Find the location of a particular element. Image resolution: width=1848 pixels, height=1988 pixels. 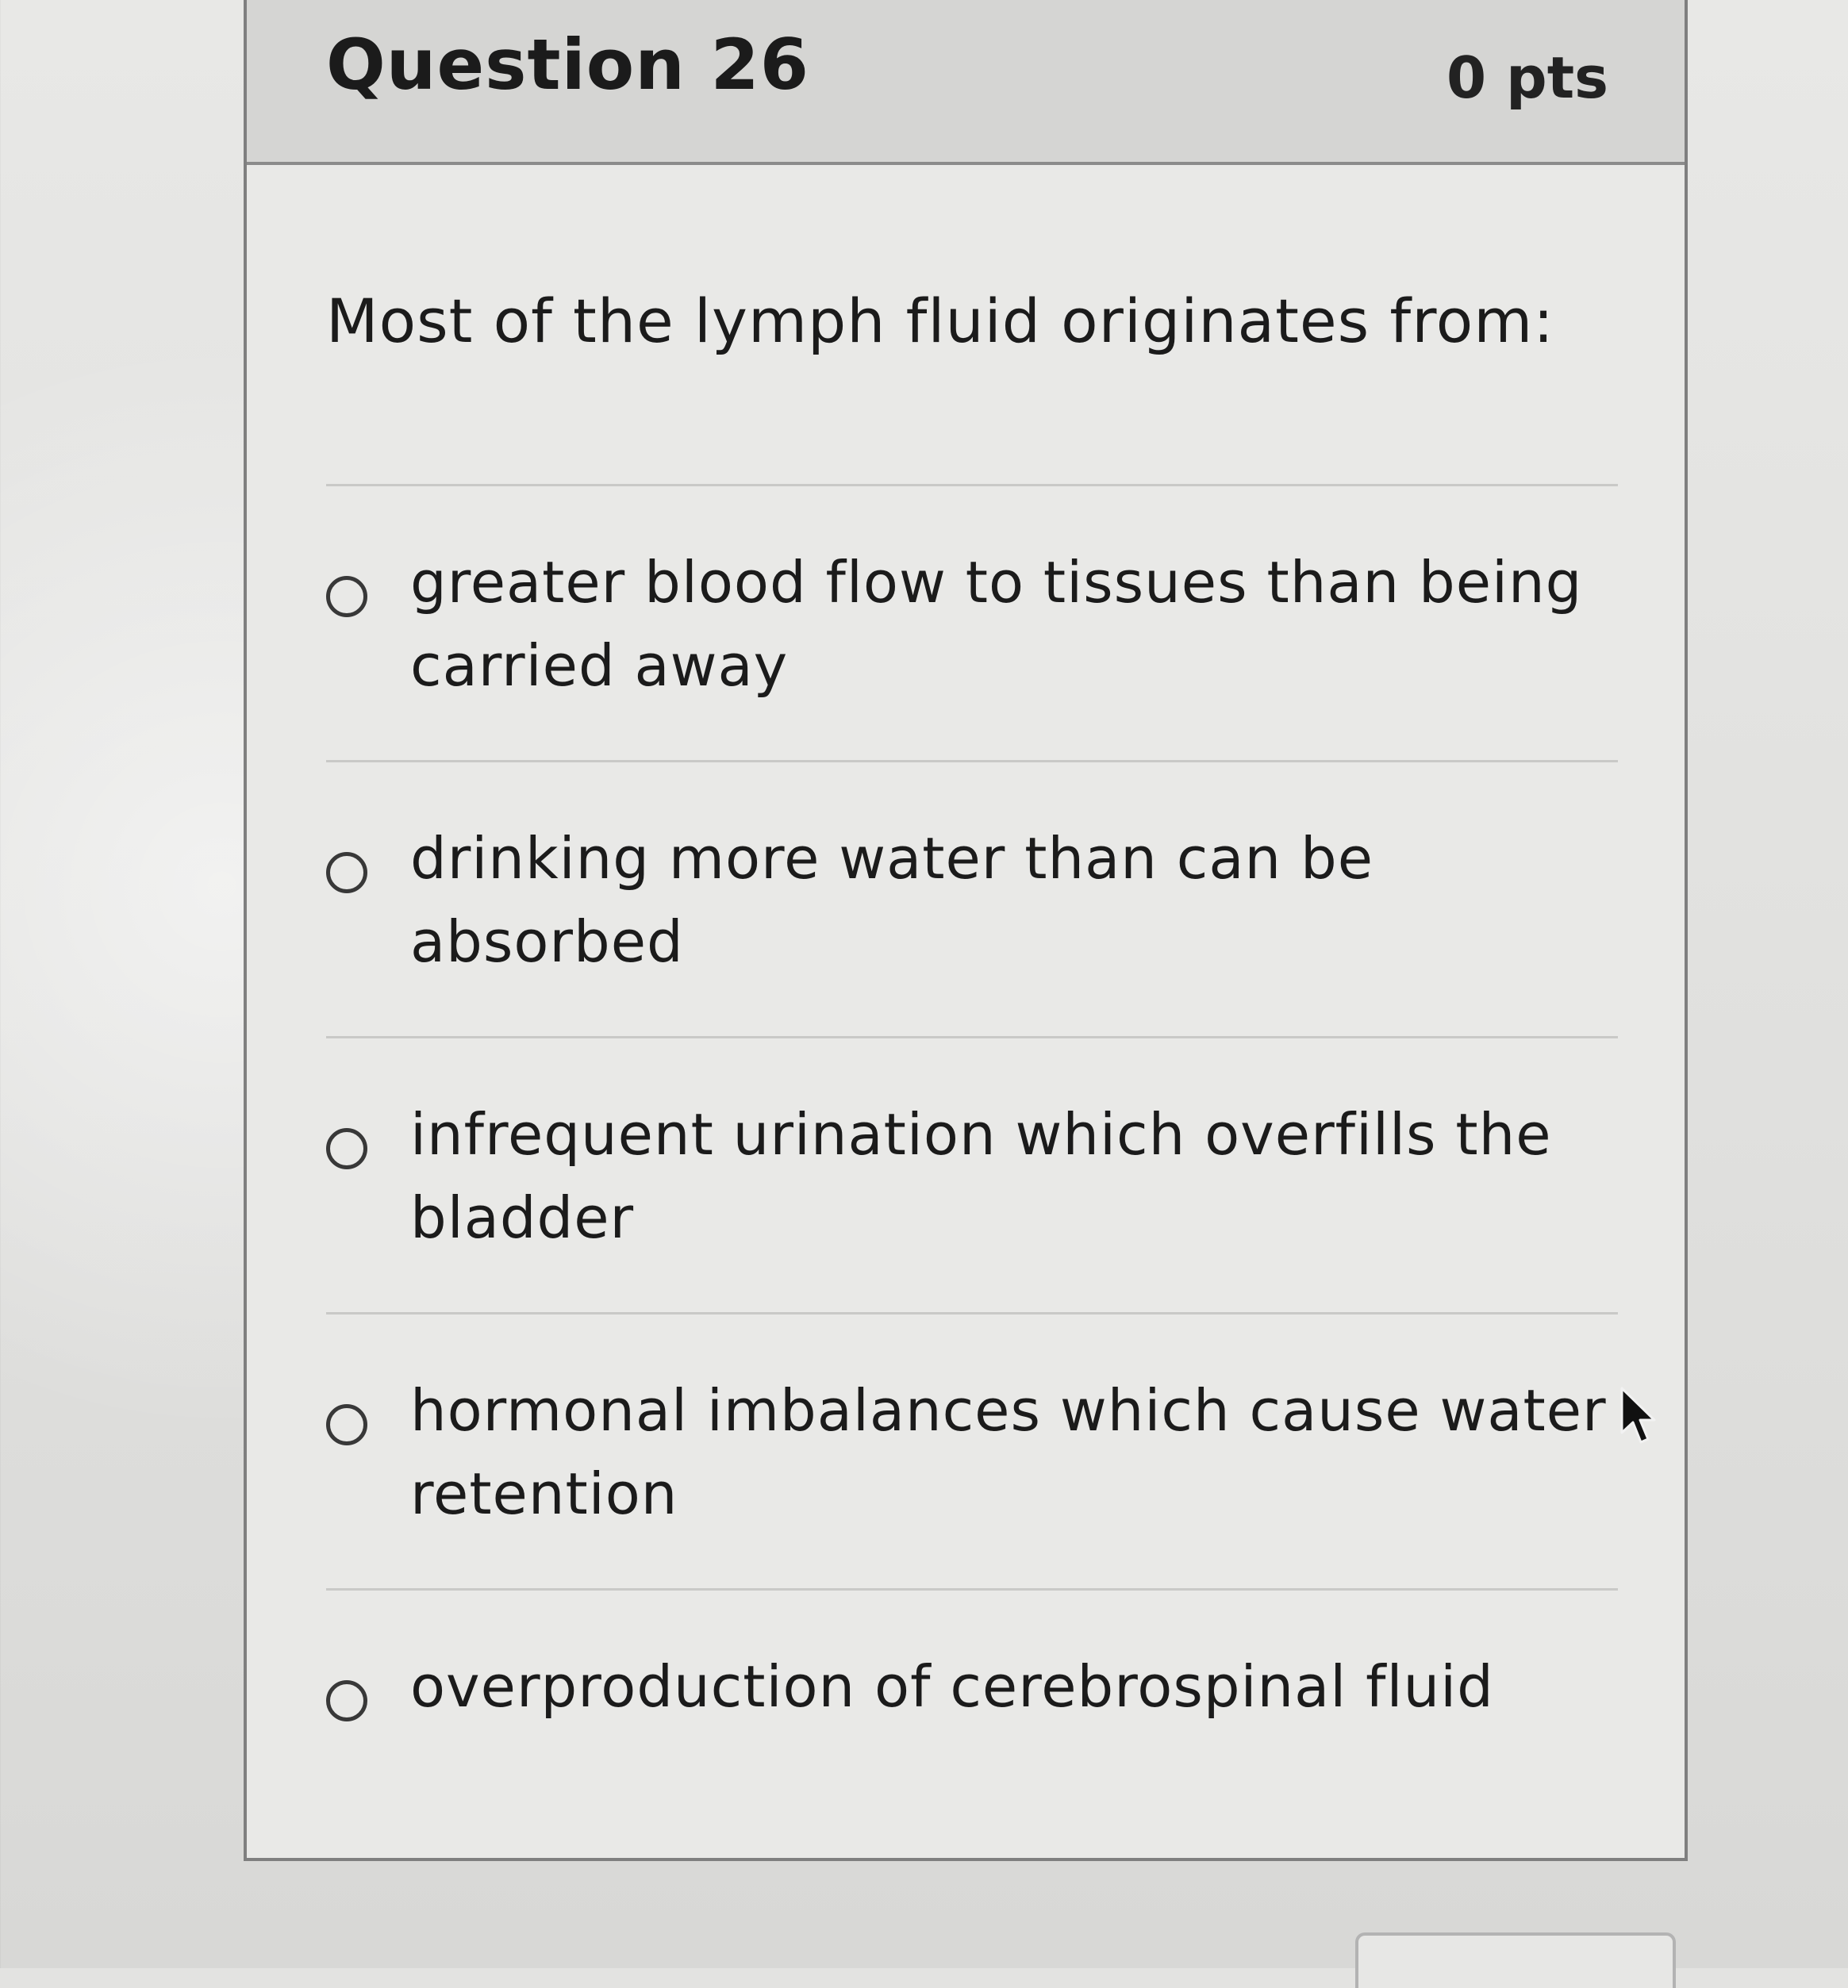

question-header: Question 26 0 pts is located at coordinates (966, 83).